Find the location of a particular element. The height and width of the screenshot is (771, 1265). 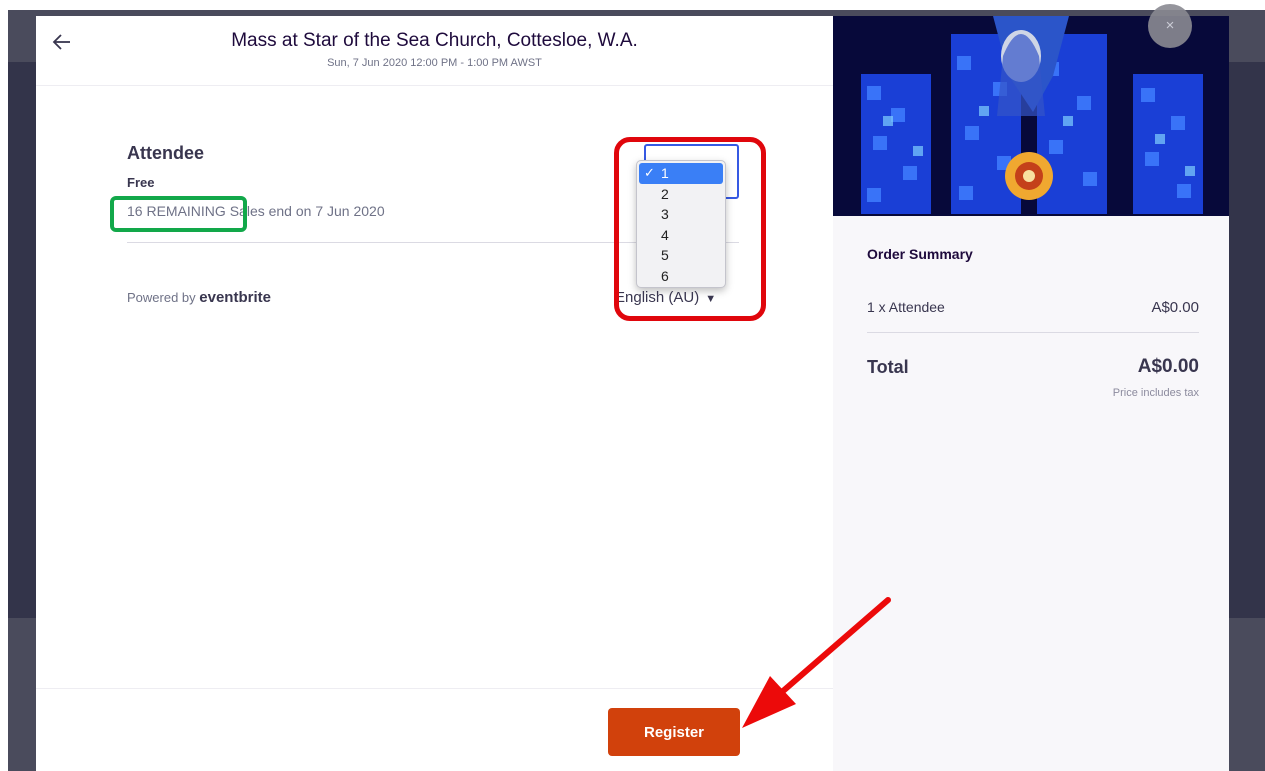

ticket-availability: 16 REMAINING Sales end on 7 Jun 2020 is located at coordinates (256, 211).